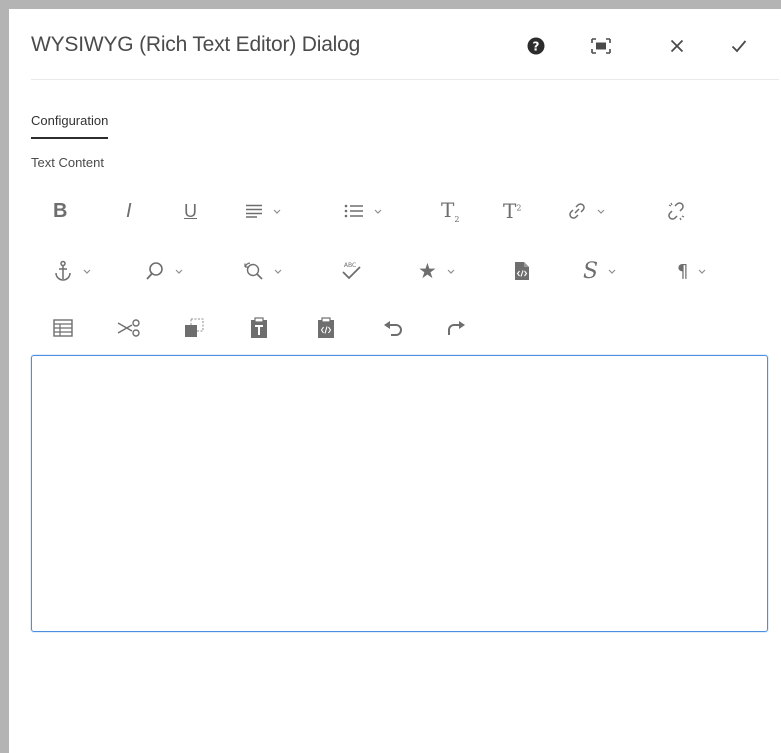 This screenshot has width=781, height=753. I want to click on find-dropdown, so click(164, 271).